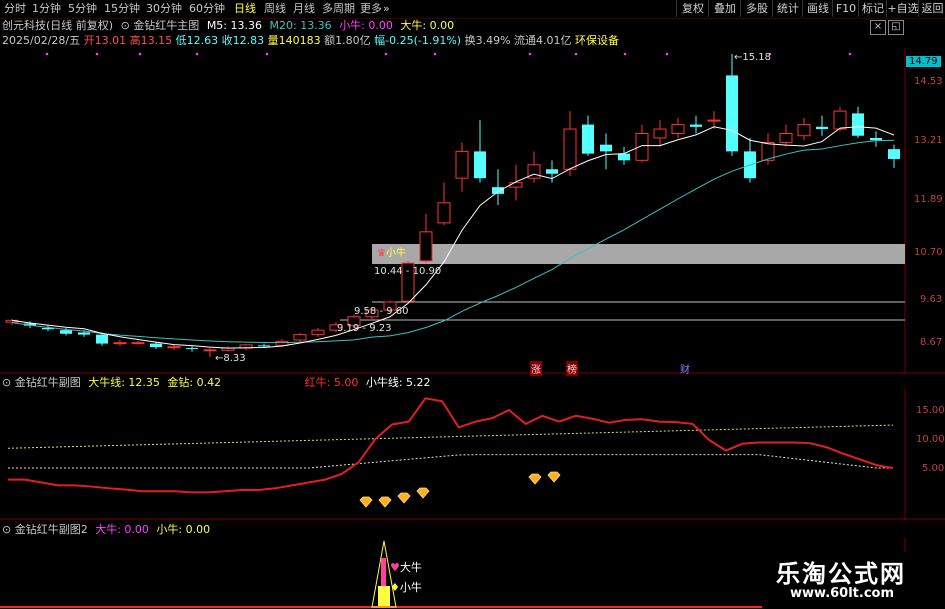  Describe the element at coordinates (166, 25) in the screenshot. I see `main-indicator-name: 金钻红牛主图` at that location.